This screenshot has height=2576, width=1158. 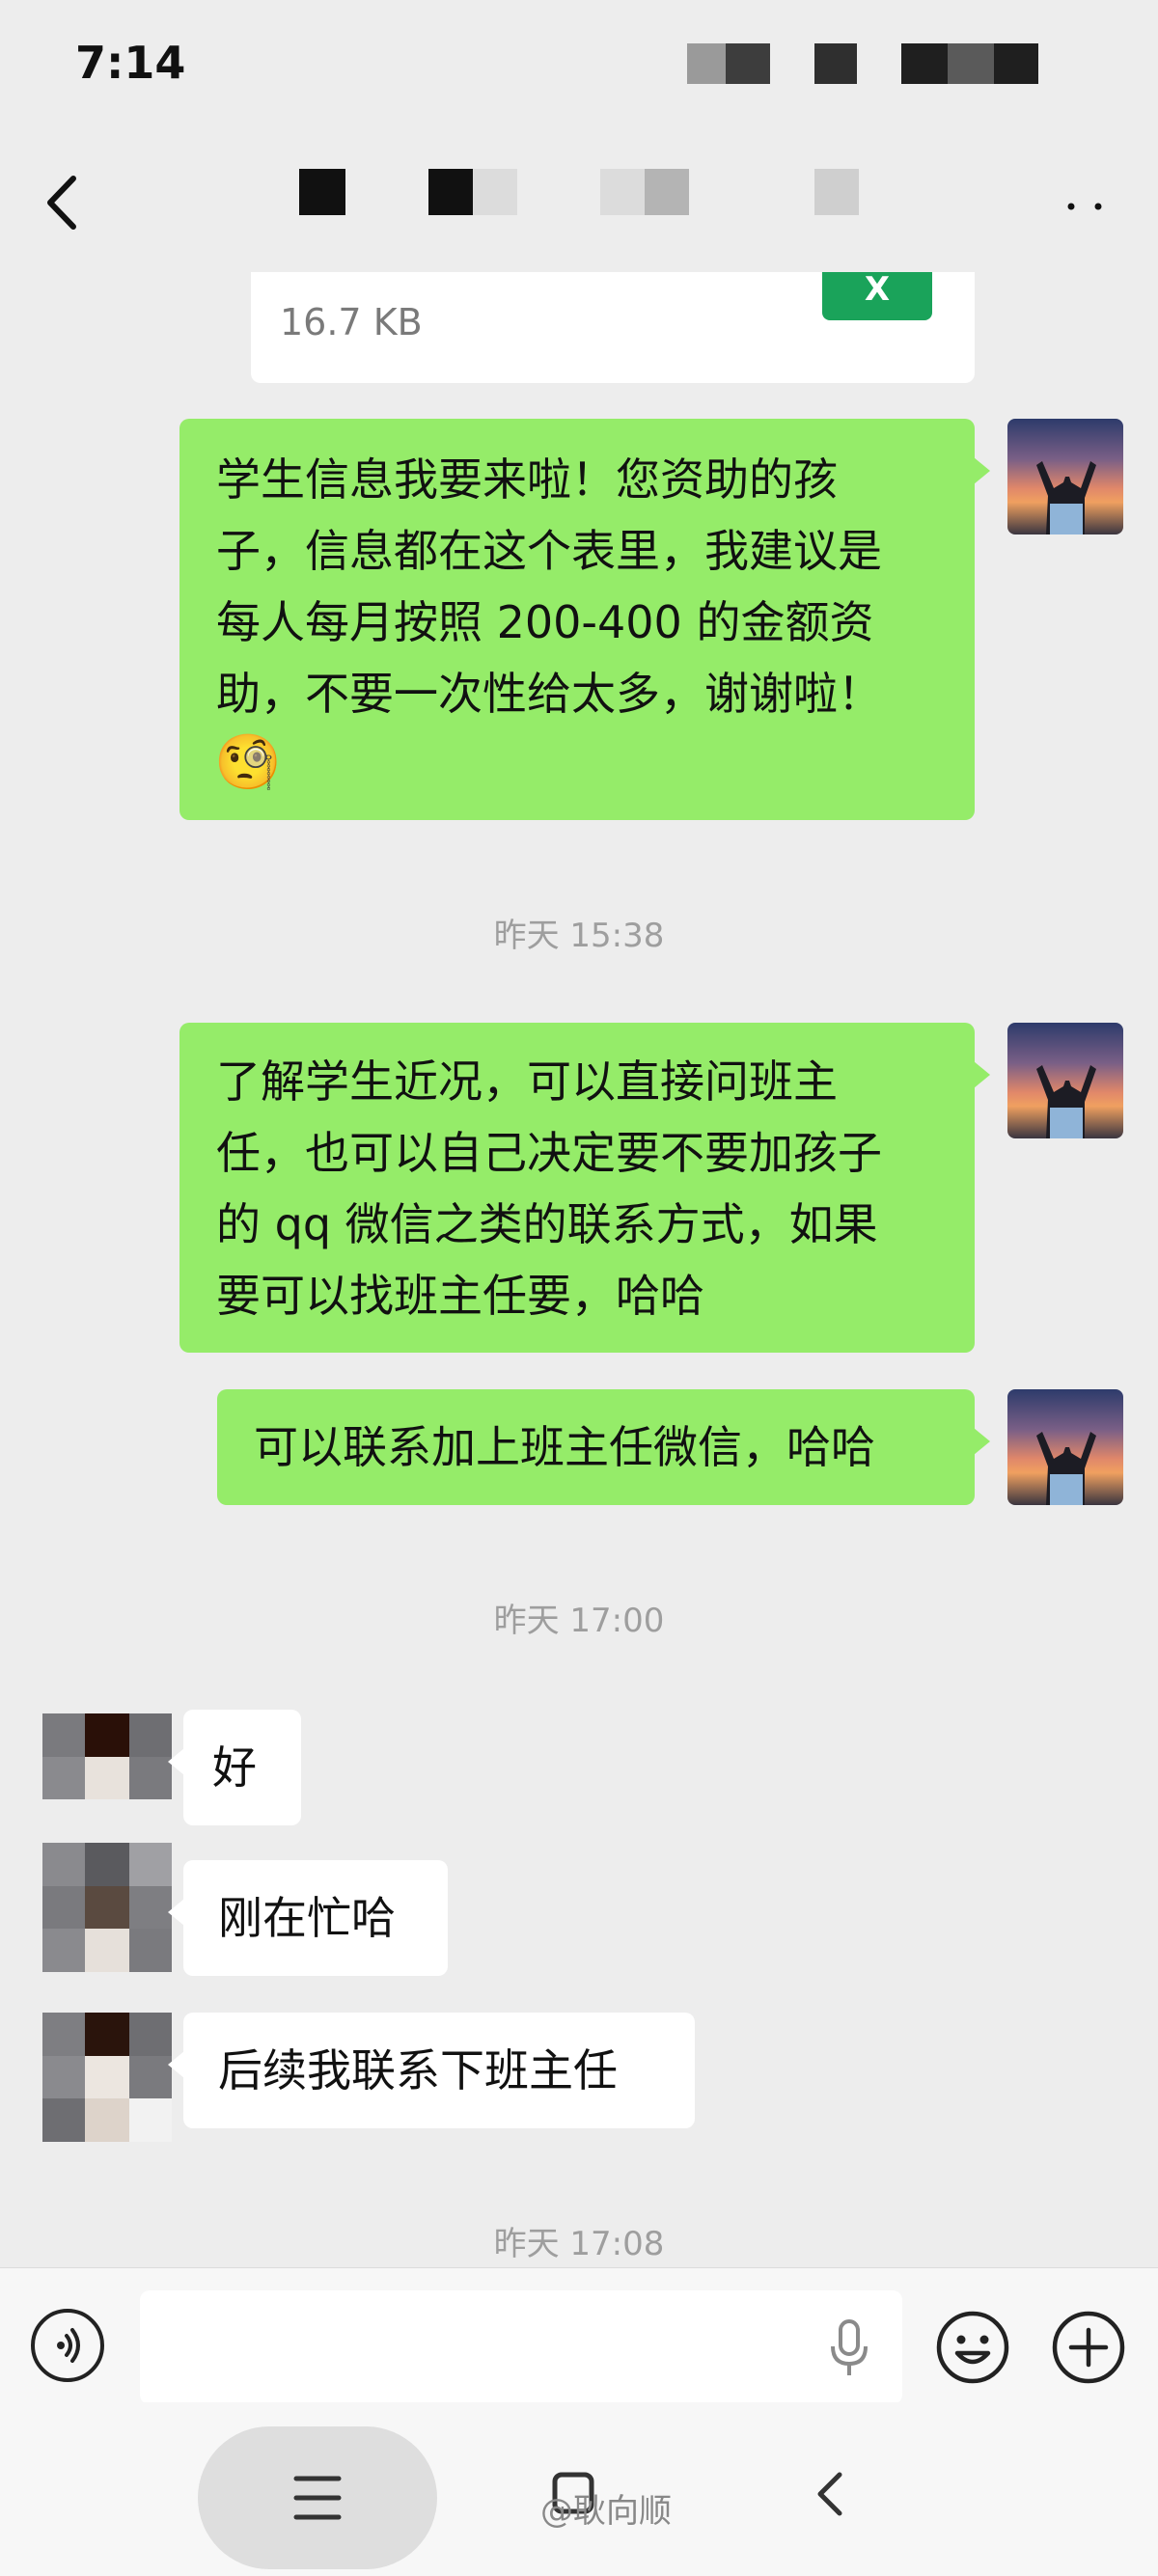 I want to click on message-bubble-sent: 可以联系加上班主任微信，哈哈, so click(x=603, y=1447).